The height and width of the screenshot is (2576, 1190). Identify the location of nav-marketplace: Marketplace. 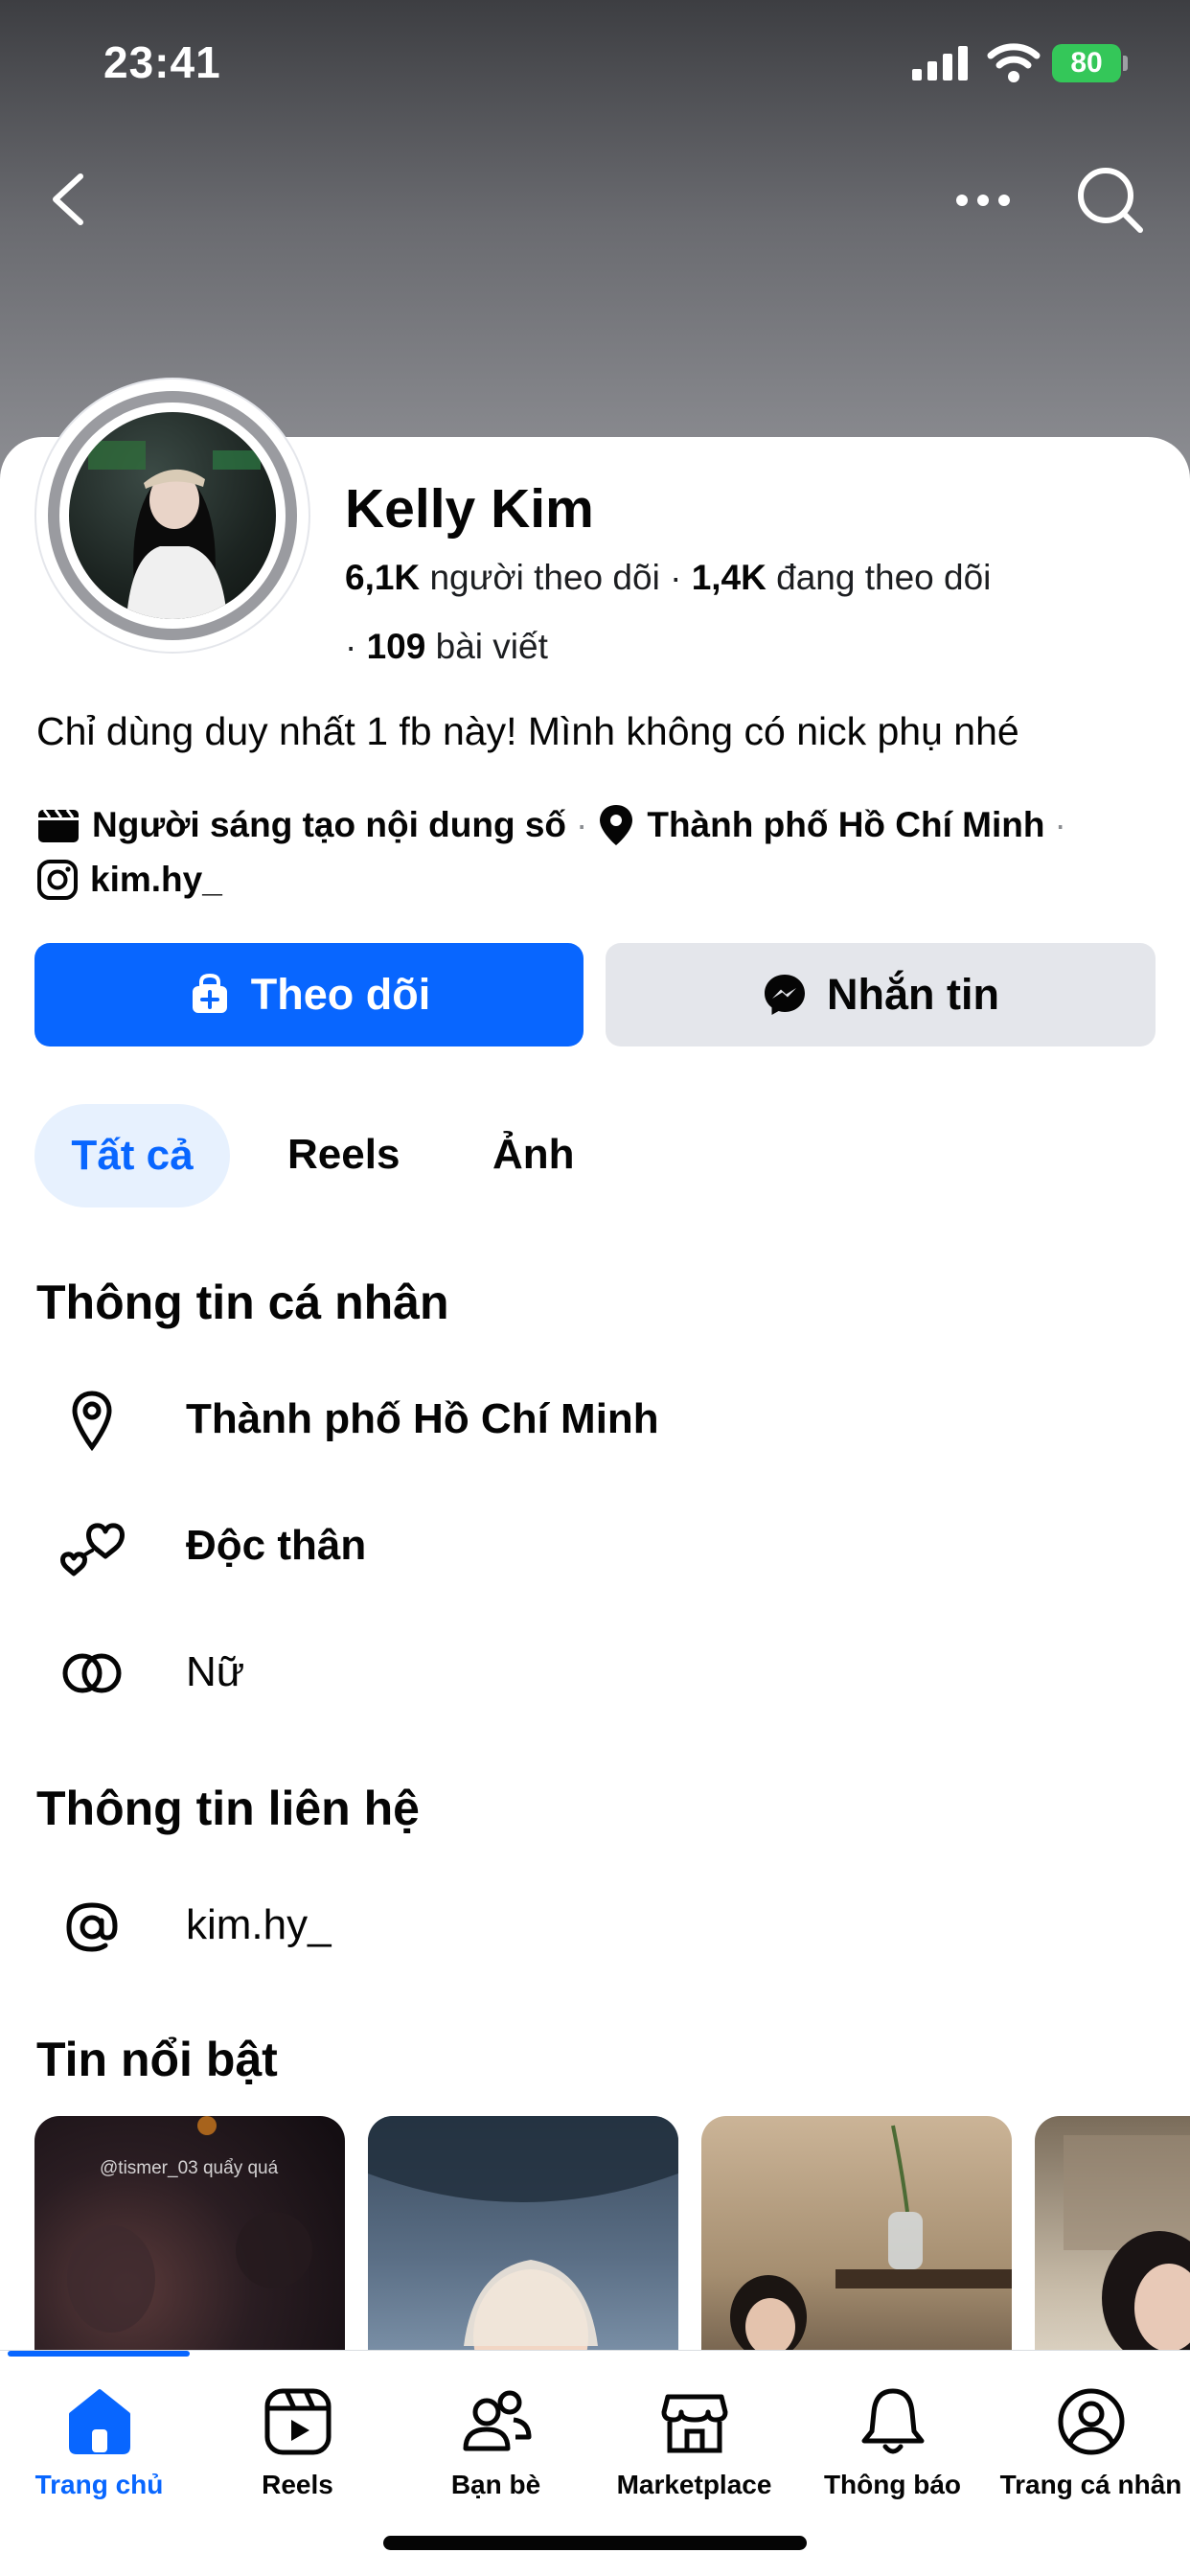
(694, 2446).